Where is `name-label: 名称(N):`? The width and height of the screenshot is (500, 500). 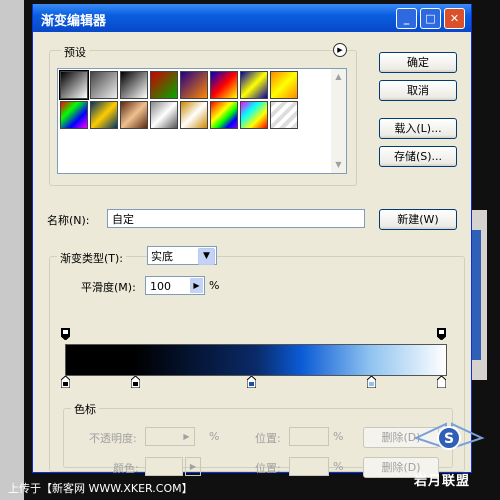
name-label: 名称(N): is located at coordinates (68, 220).